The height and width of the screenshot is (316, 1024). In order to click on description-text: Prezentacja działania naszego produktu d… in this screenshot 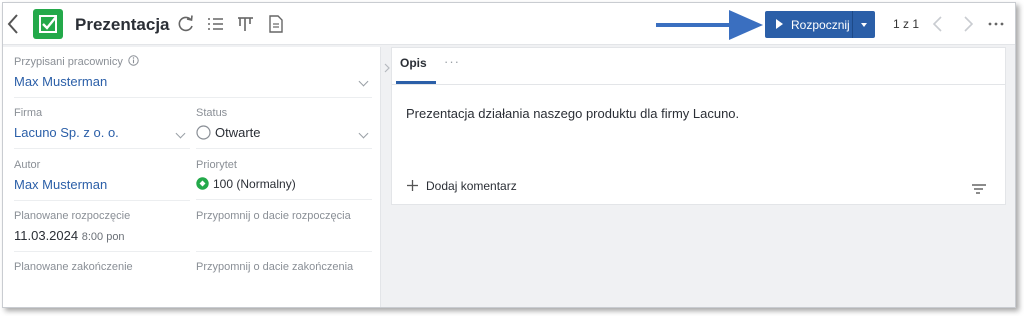, I will do `click(573, 113)`.